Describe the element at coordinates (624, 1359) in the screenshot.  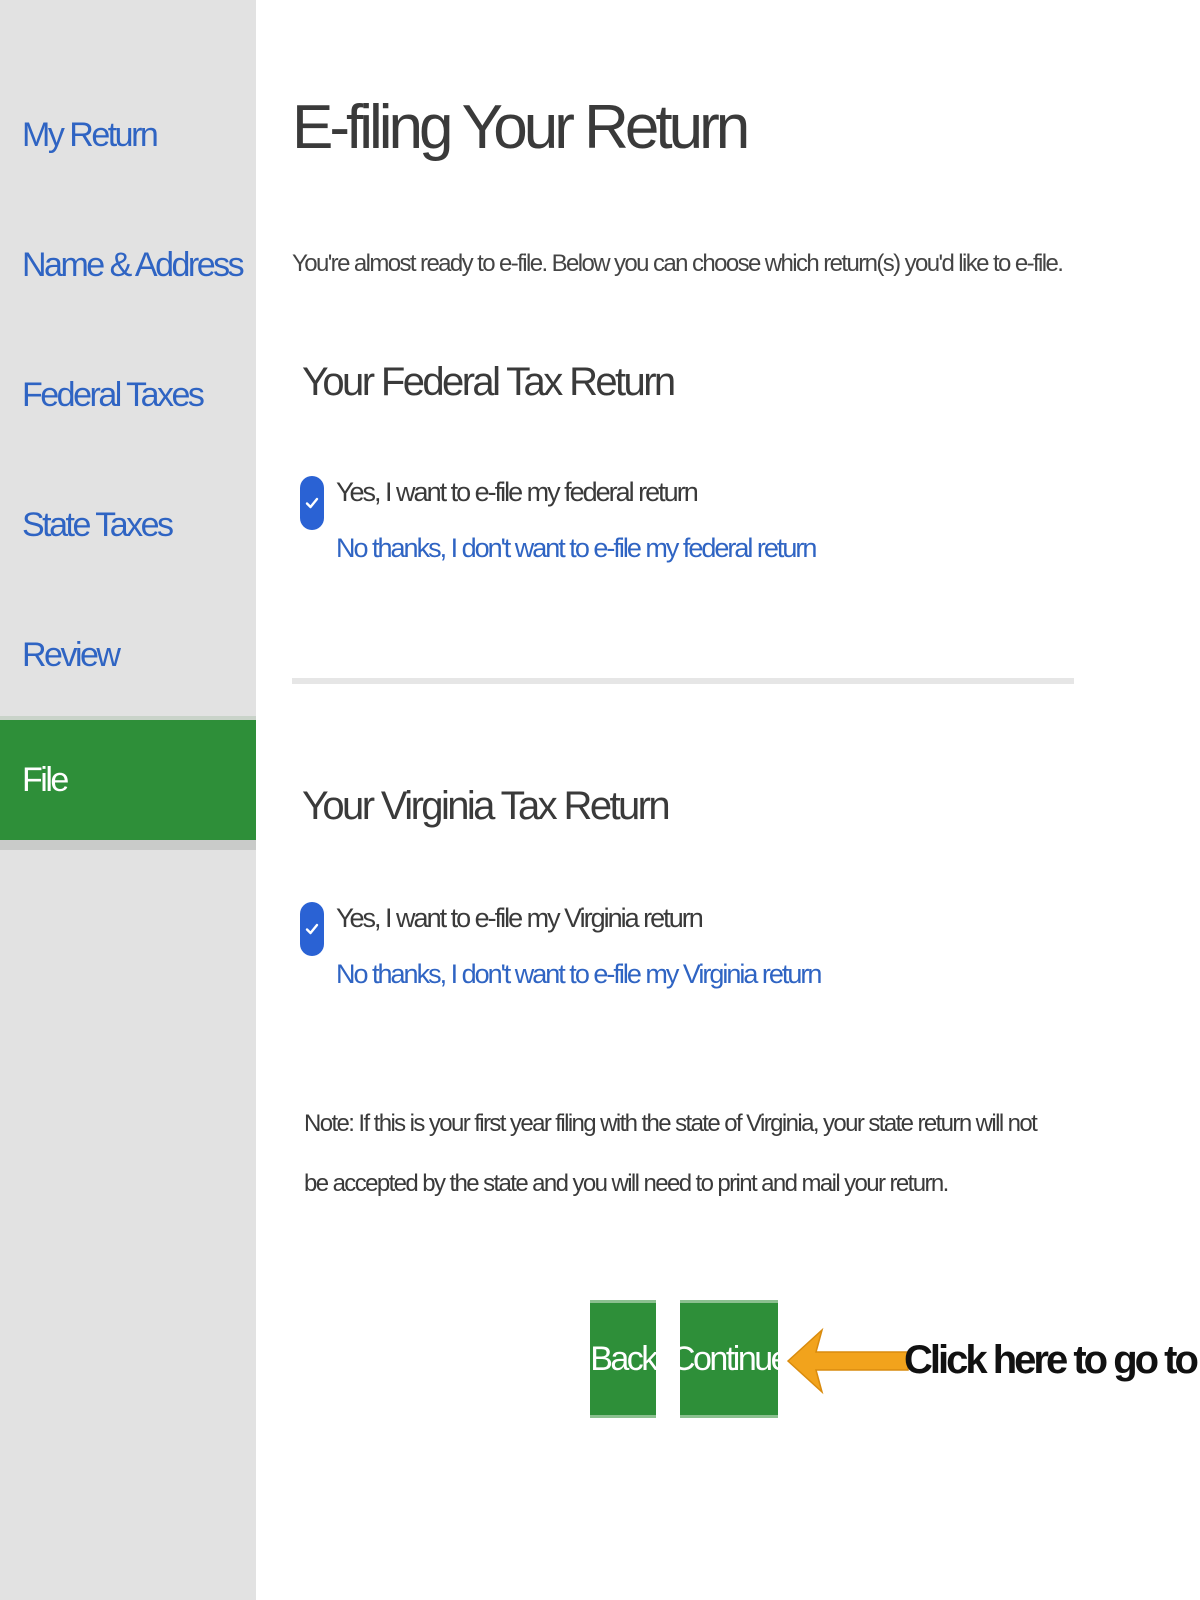
I see `back-button: Back` at that location.